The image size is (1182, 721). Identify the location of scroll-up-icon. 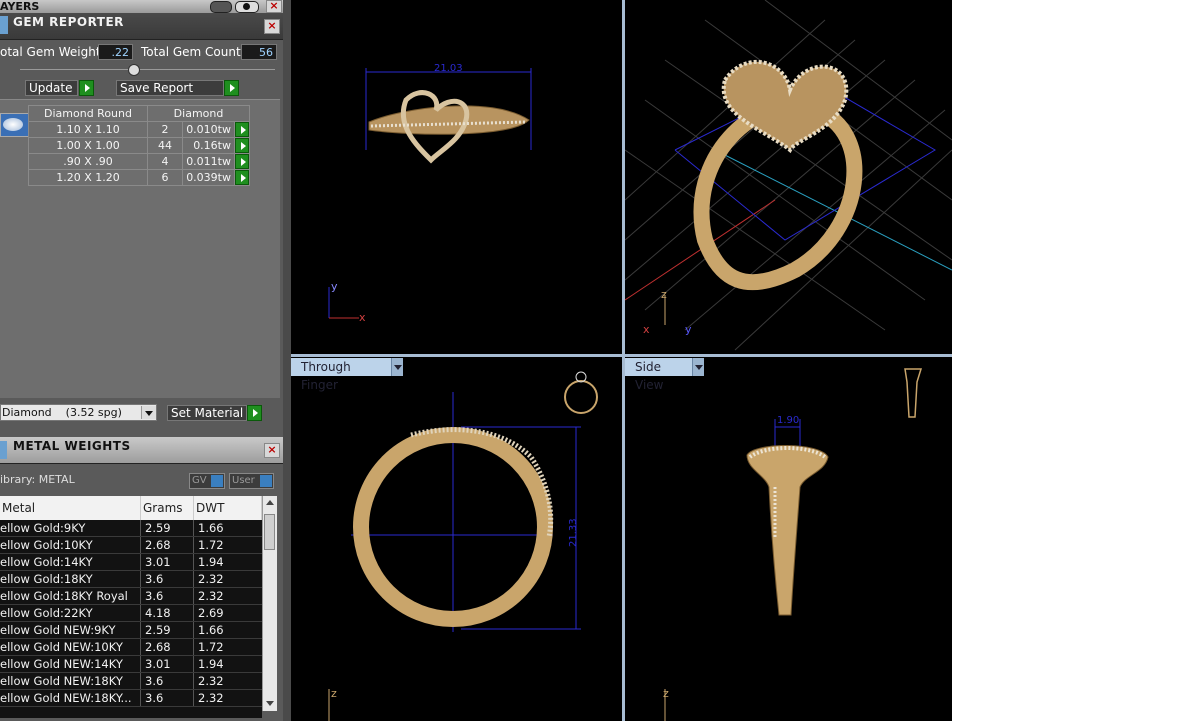
(270, 502).